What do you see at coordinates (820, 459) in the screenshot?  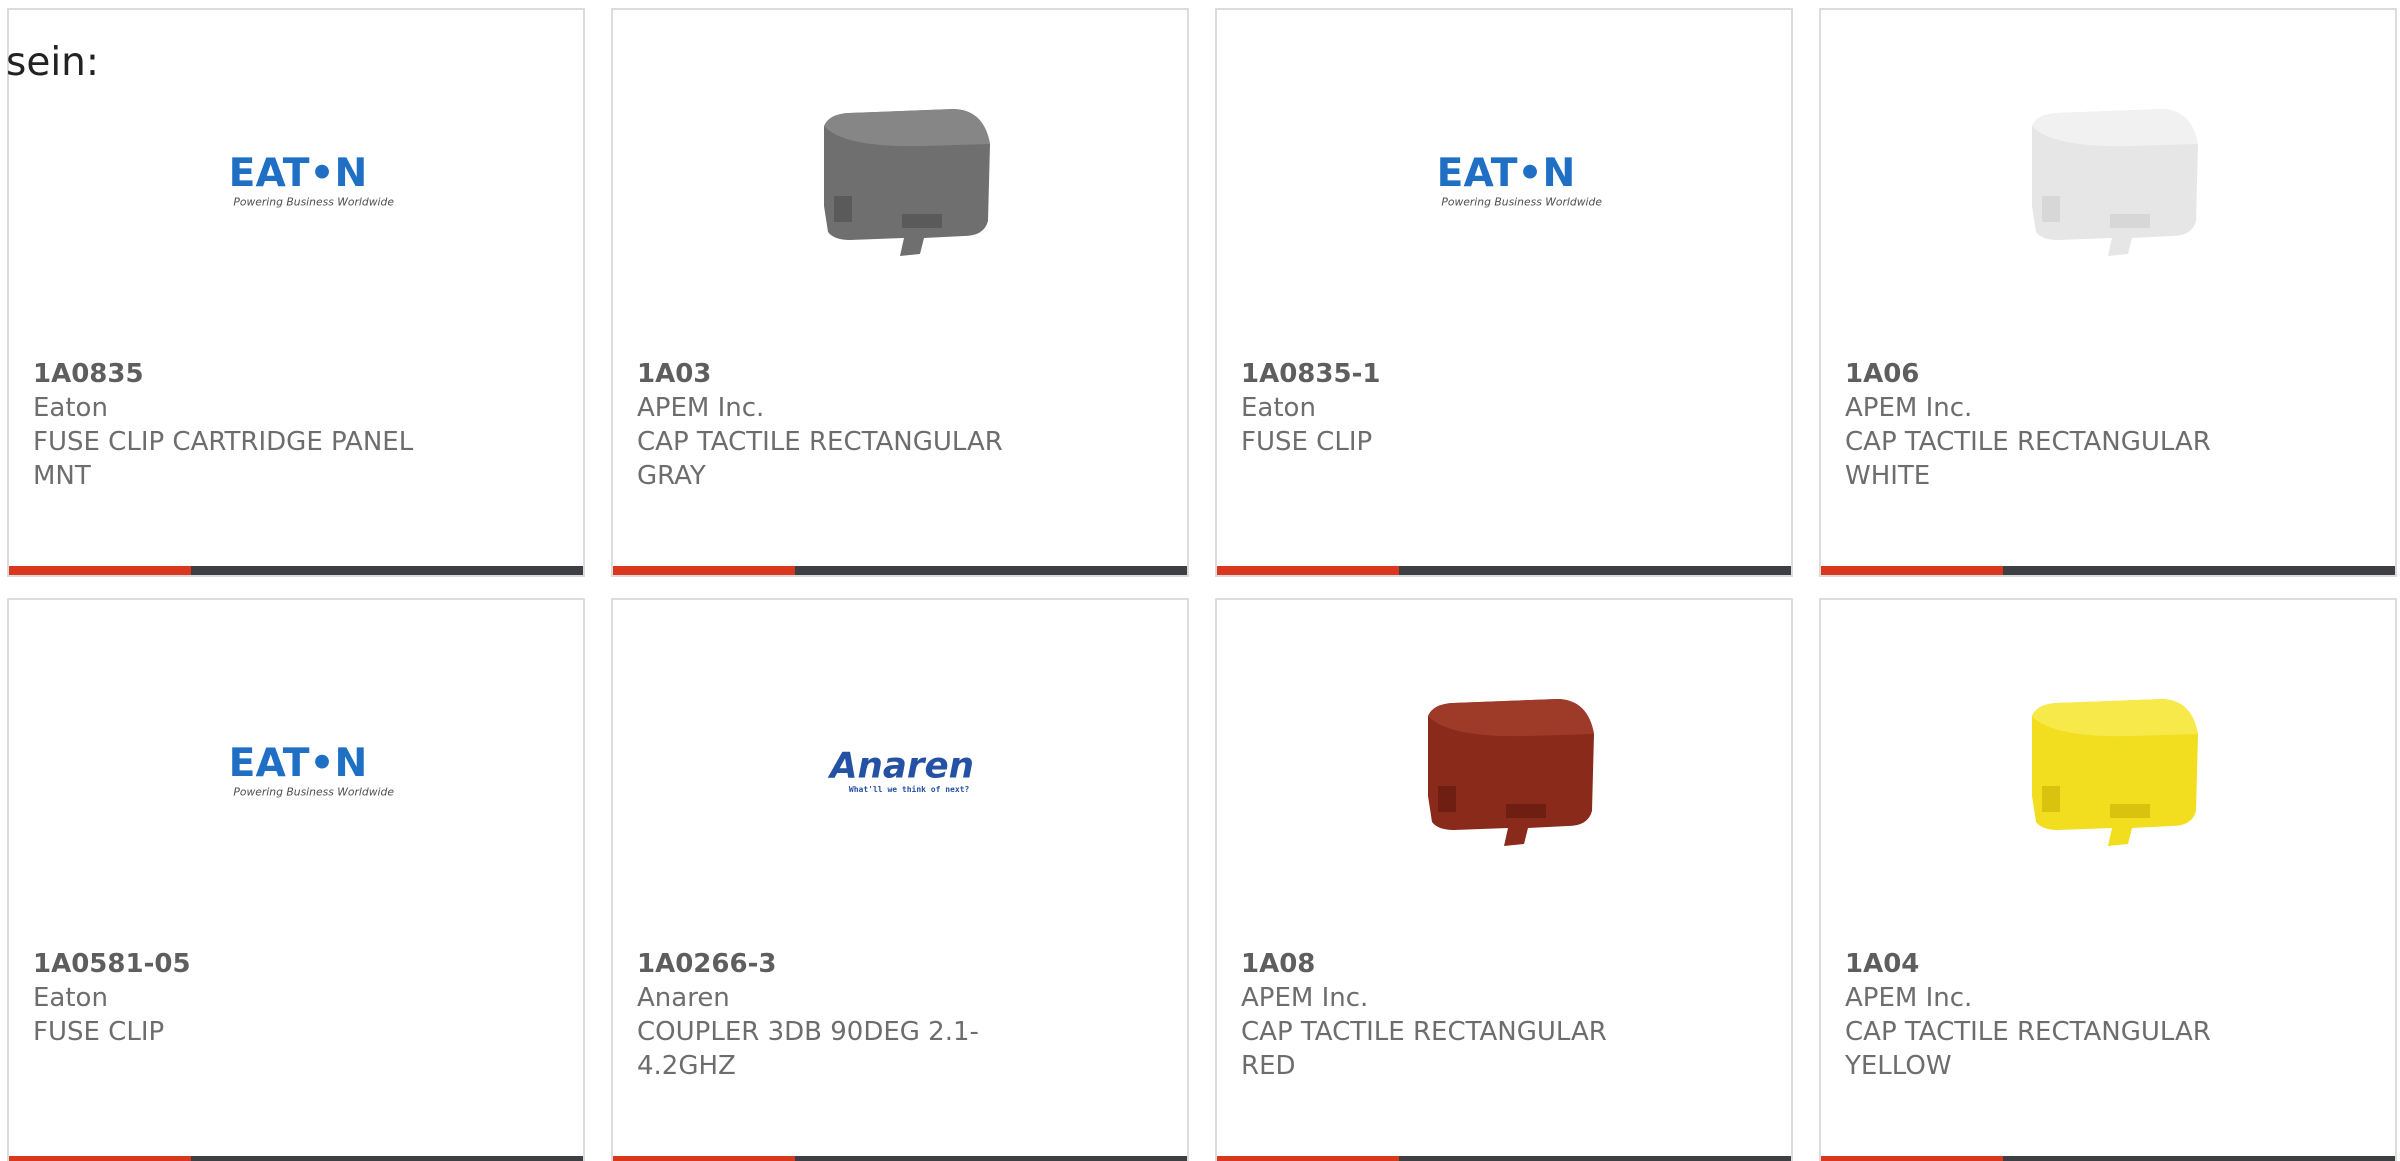 I see `product-description: CAP TACTILE RECTANGULAR GRAY` at bounding box center [820, 459].